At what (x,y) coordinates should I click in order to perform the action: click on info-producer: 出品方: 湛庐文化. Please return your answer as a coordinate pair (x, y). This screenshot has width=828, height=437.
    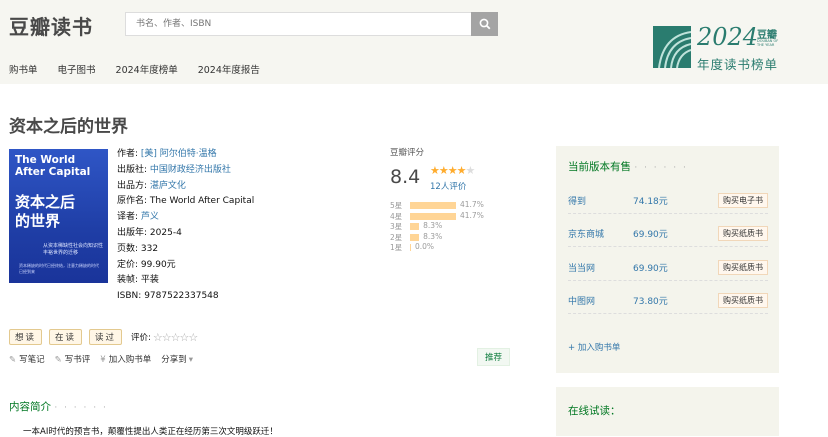
    Looking at the image, I should click on (151, 185).